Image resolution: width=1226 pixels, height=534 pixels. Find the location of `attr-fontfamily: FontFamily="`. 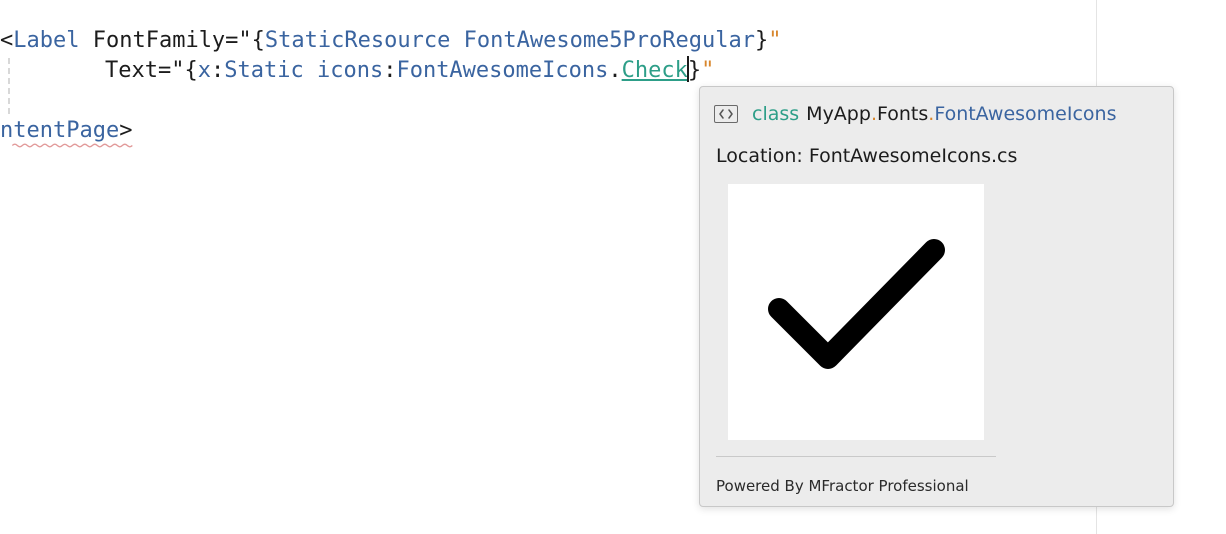

attr-fontfamily: FontFamily=" is located at coordinates (165, 40).